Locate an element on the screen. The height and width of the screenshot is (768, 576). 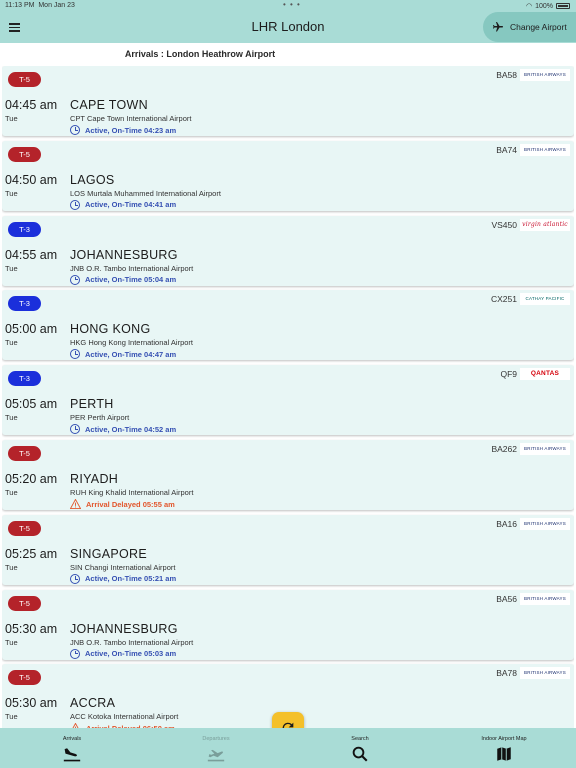
change-airport-label: Change Airport is located at coordinates (538, 27).